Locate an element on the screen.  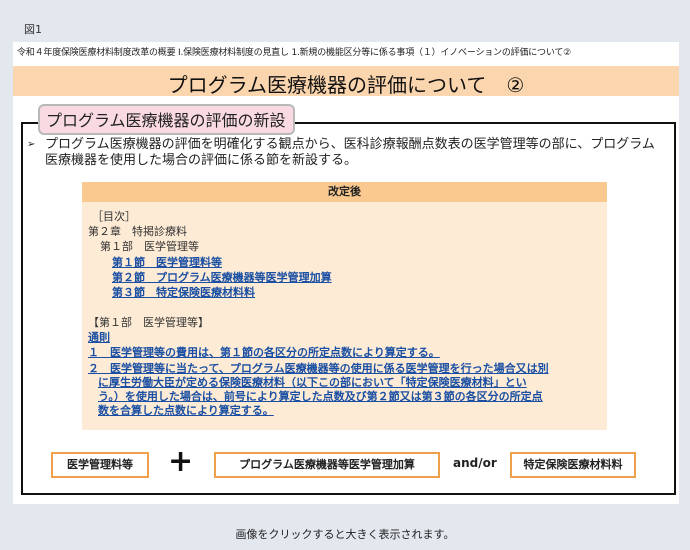
section-link-3: 第３節 特定保険医療材料料 is located at coordinates (183, 292).